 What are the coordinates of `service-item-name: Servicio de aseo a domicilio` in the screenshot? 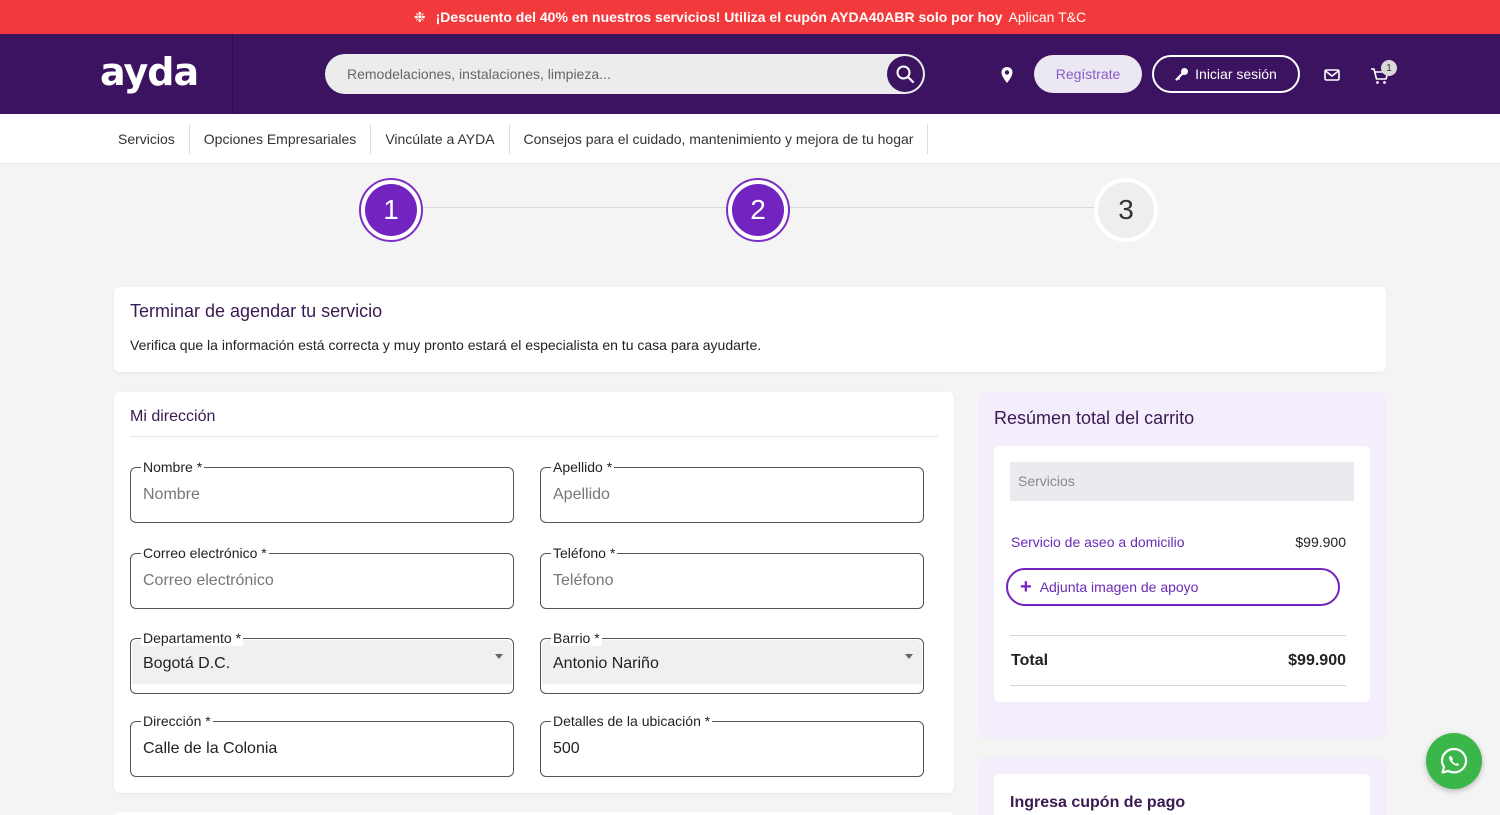 It's located at (1098, 542).